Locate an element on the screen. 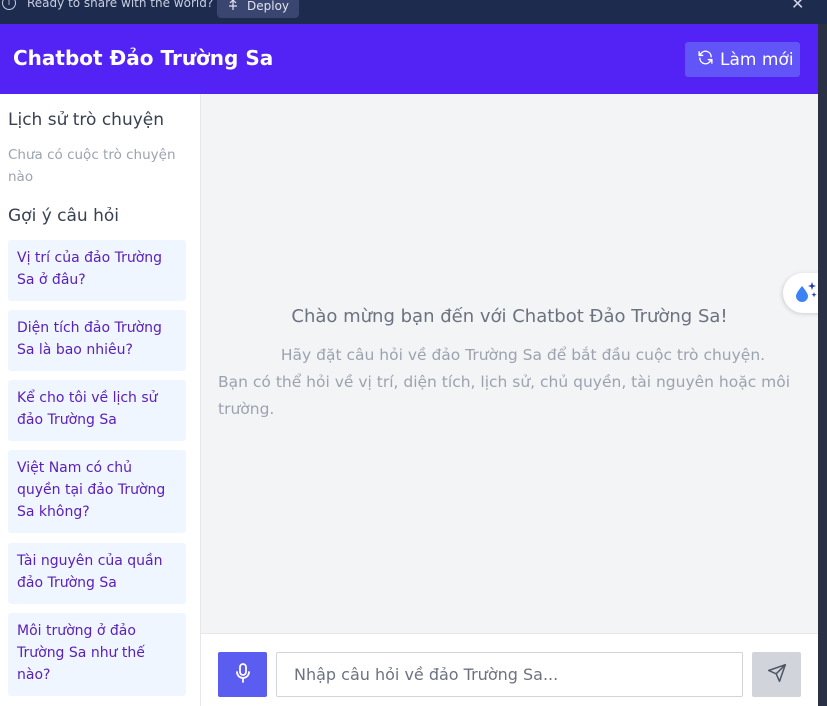  history-empty-text: Chưa có cuộc trò chuyện nào is located at coordinates (92, 166).